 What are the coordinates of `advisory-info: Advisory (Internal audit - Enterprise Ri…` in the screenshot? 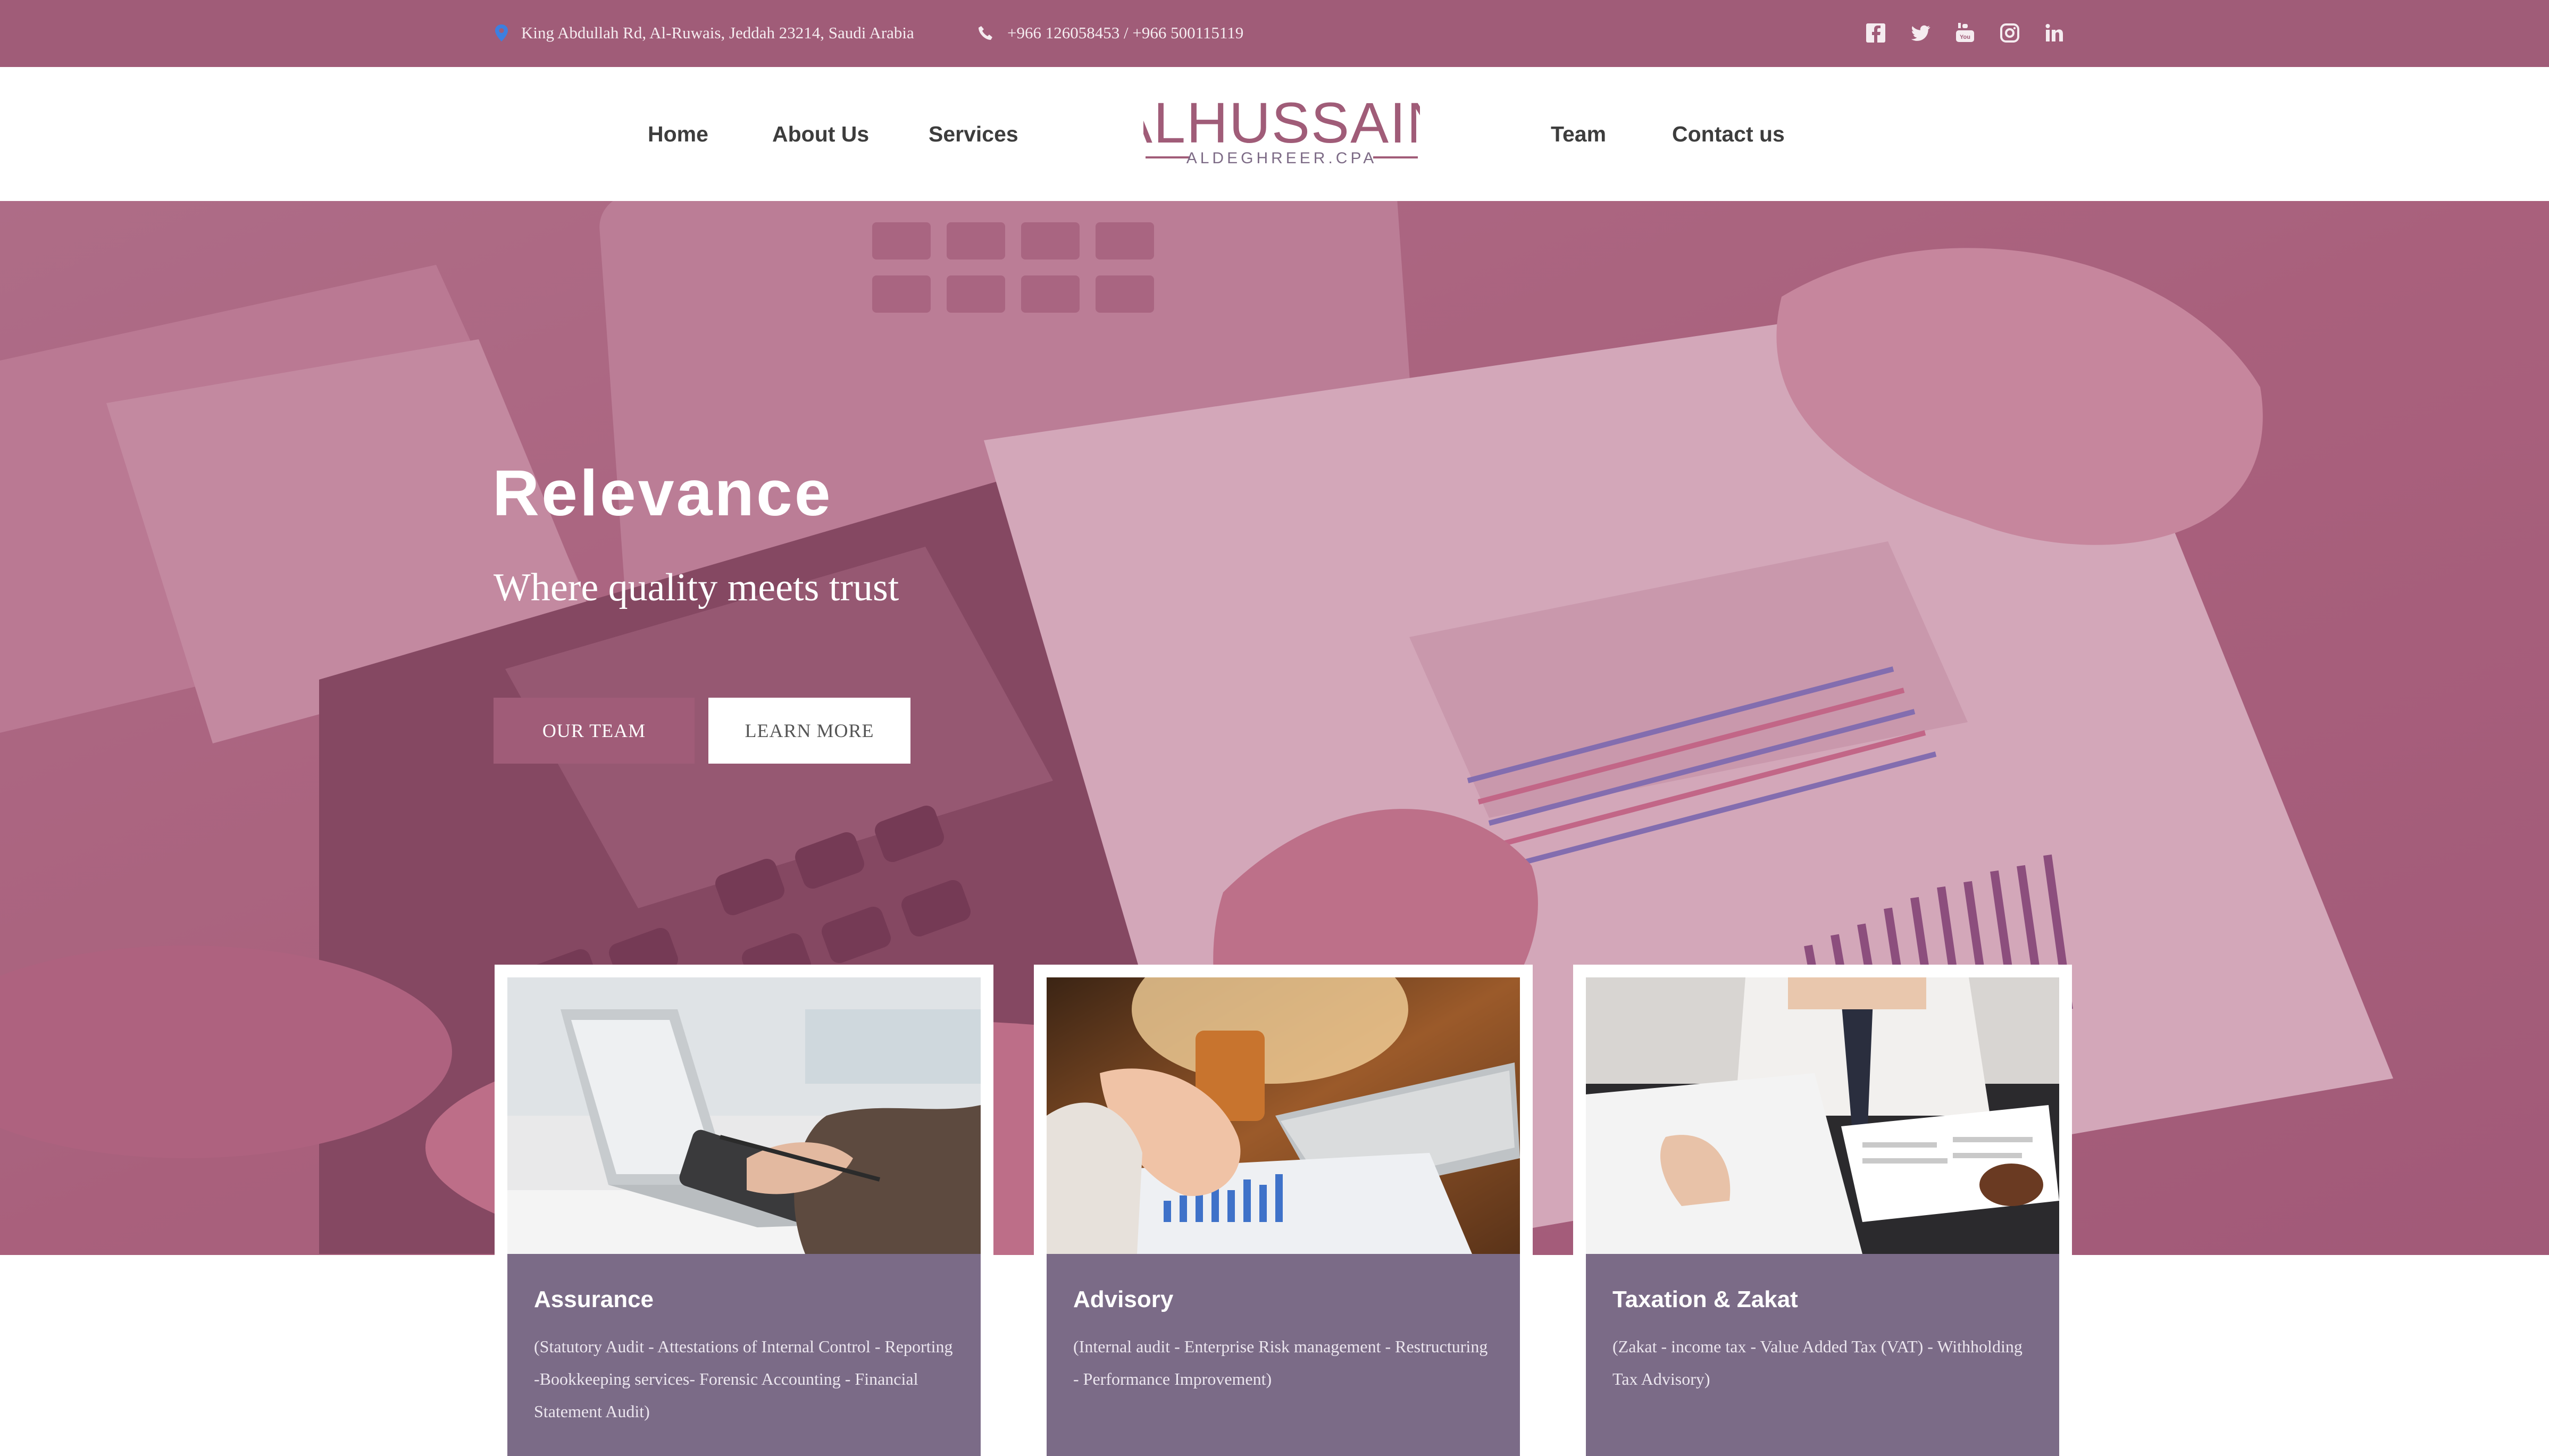 It's located at (1283, 1355).